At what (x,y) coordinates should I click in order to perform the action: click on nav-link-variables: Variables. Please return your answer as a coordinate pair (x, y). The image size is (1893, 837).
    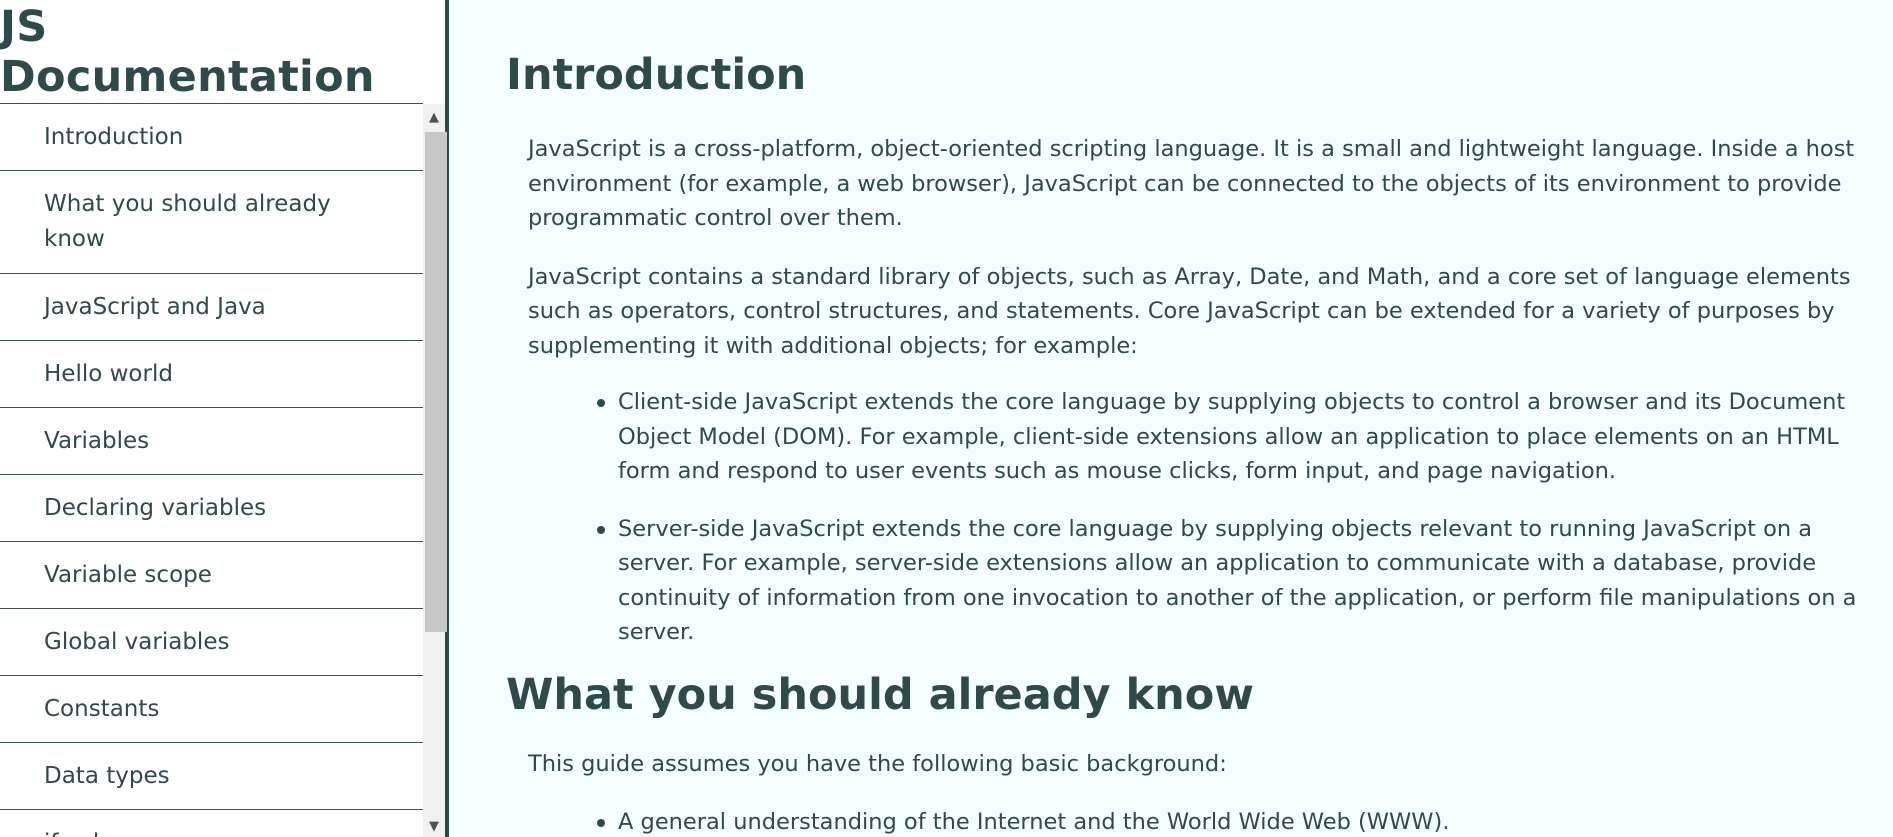
    Looking at the image, I should click on (211, 441).